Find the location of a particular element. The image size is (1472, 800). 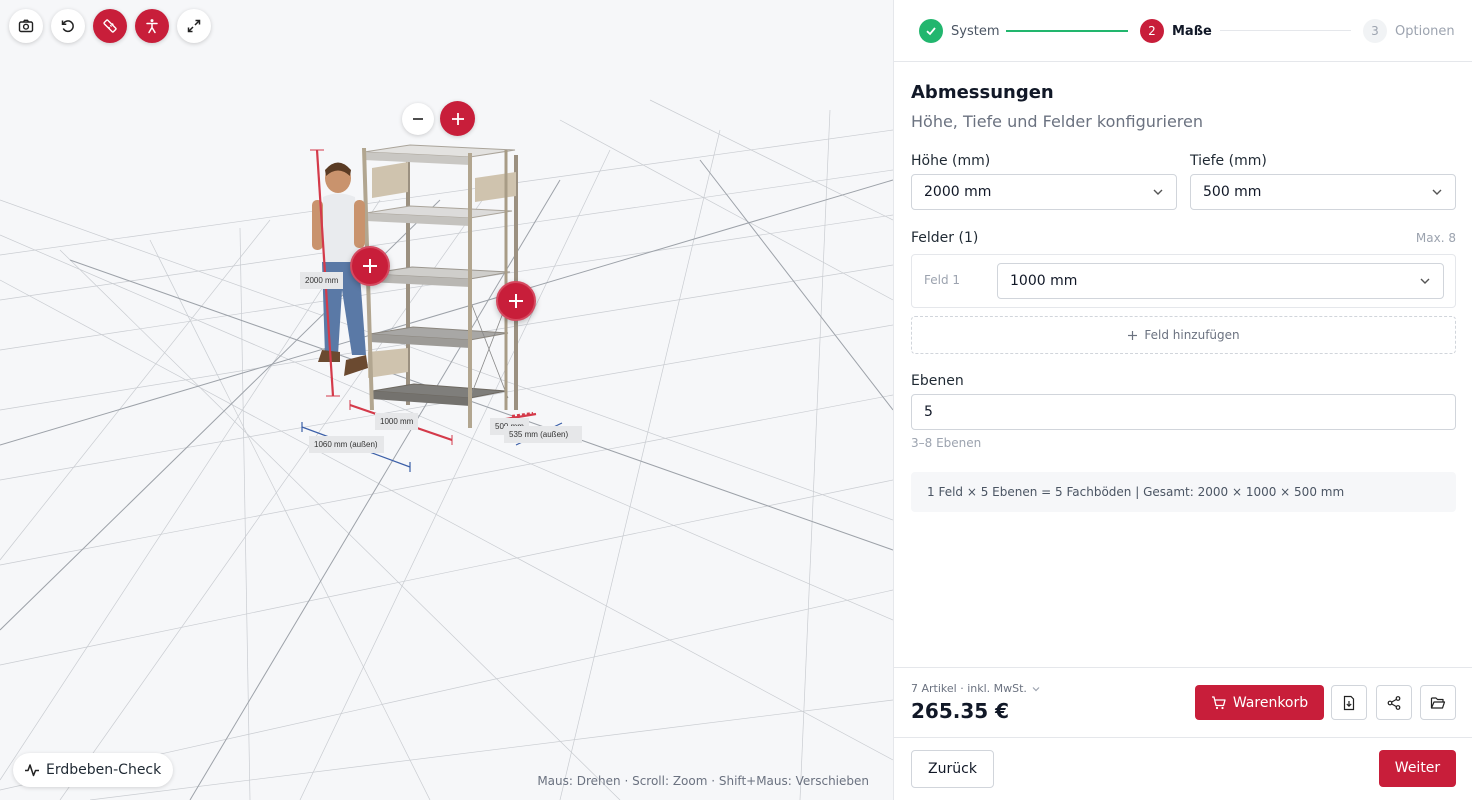

toggle-human-button is located at coordinates (152, 26).